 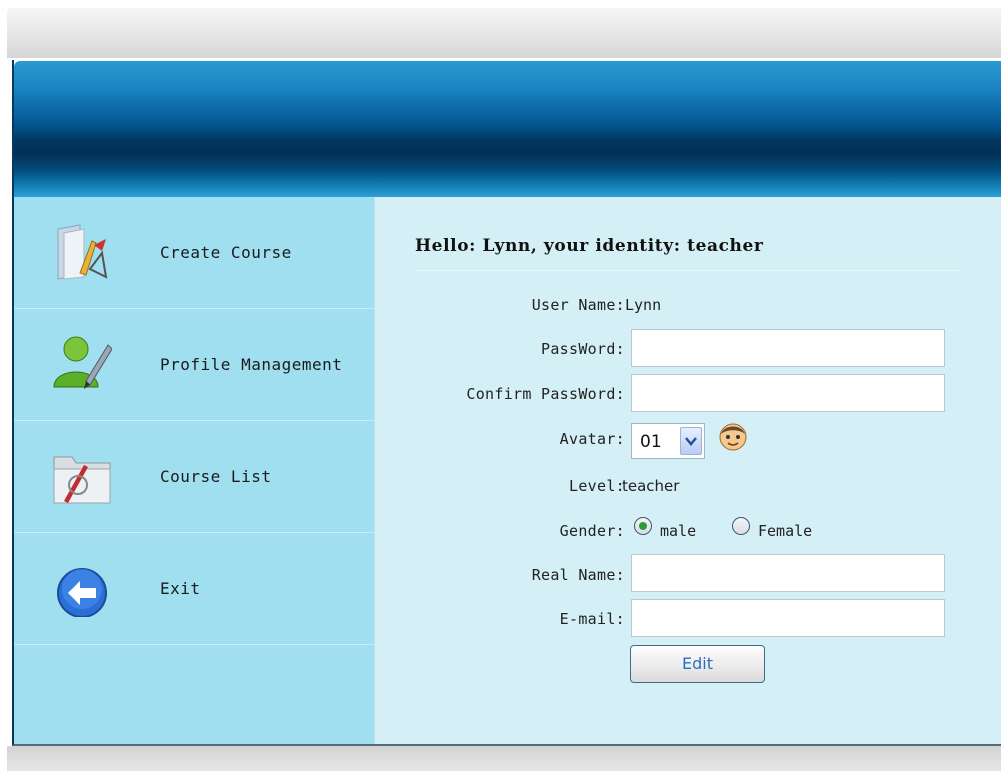 I want to click on sidebar-item-create-course: Create Course, so click(x=194, y=253).